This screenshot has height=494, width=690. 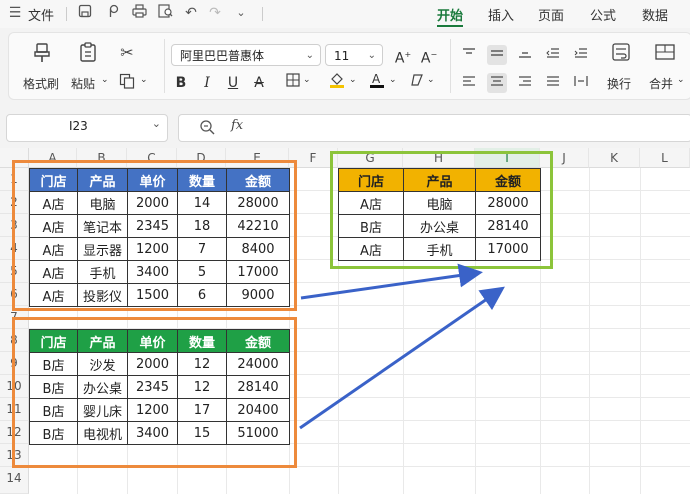 What do you see at coordinates (113, 13) in the screenshot?
I see `export-pdf-icon` at bounding box center [113, 13].